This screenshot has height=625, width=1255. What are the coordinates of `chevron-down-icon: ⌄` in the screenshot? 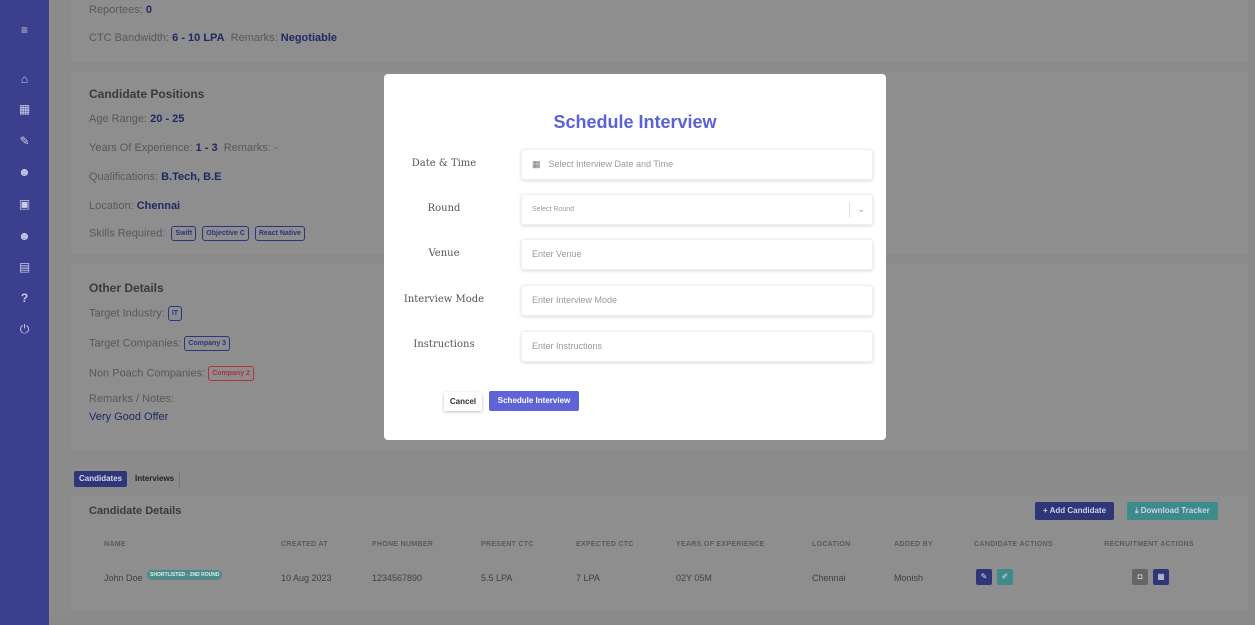 It's located at (861, 209).